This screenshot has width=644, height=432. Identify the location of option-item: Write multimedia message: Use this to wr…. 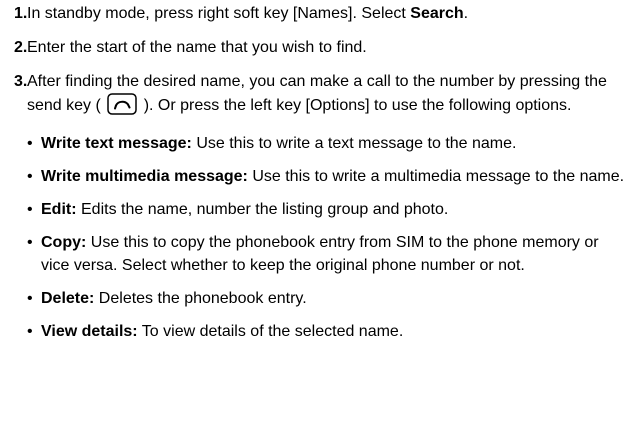
(322, 176).